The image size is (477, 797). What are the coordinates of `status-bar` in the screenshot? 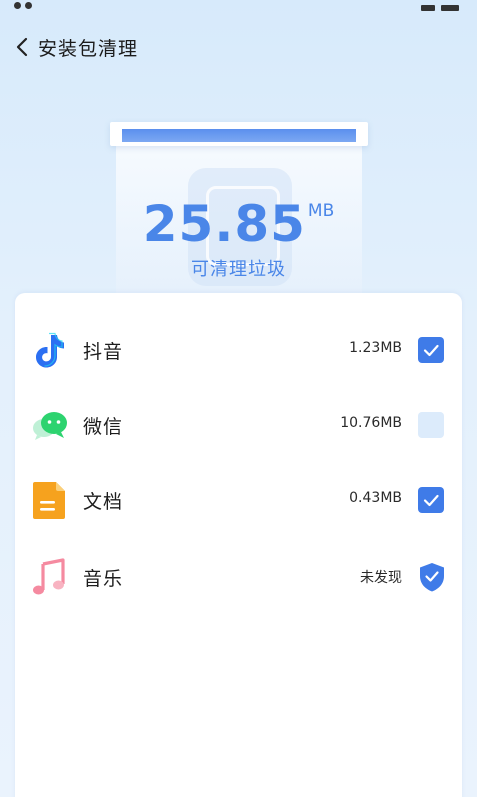 It's located at (238, 7).